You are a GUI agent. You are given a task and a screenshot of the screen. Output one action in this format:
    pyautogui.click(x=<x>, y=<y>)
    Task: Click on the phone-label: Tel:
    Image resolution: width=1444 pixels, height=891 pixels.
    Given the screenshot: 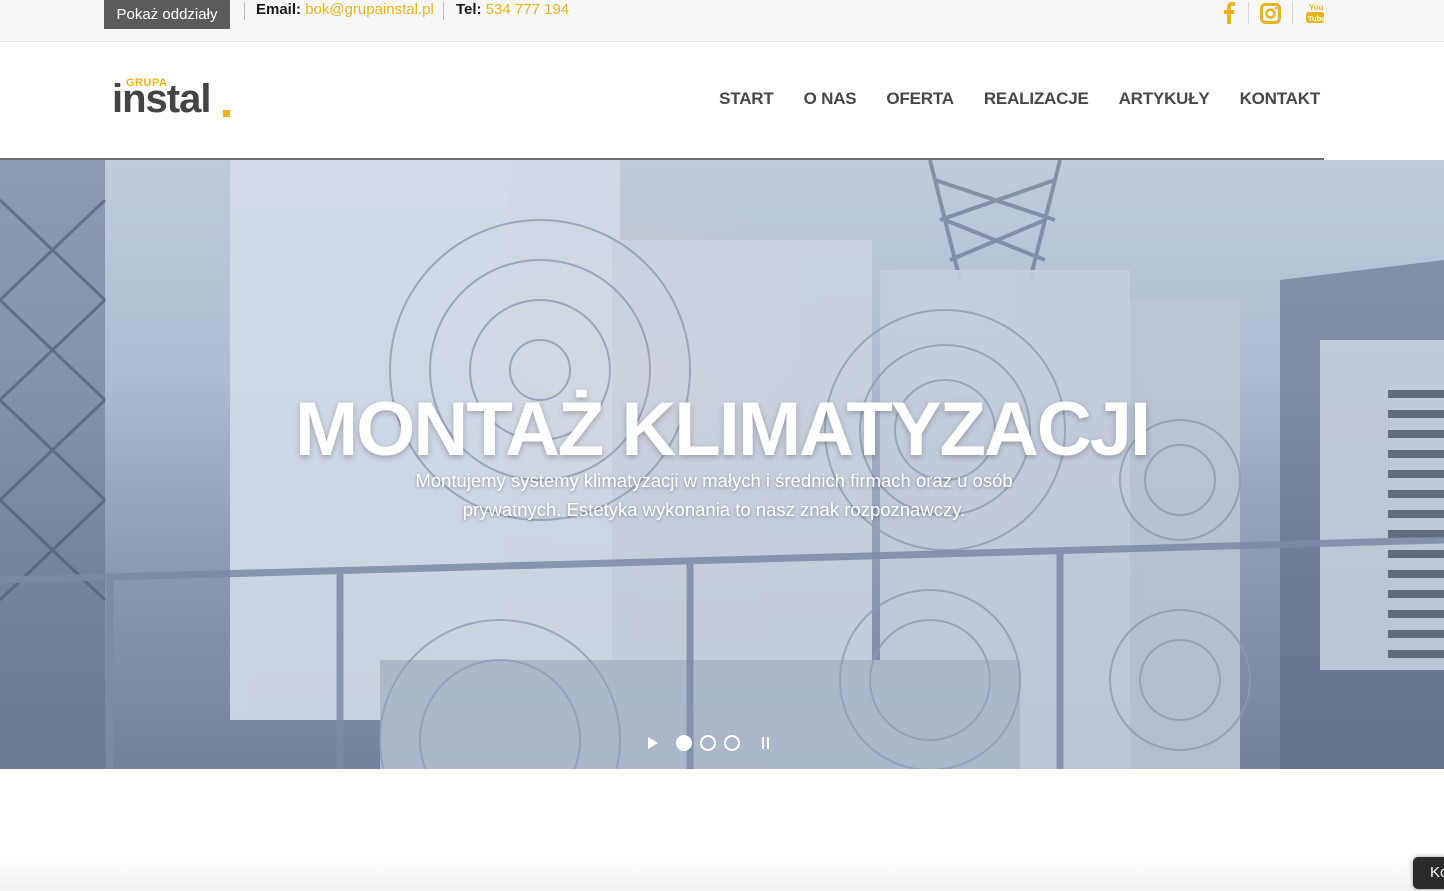 What is the action you would take?
    pyautogui.click(x=469, y=9)
    